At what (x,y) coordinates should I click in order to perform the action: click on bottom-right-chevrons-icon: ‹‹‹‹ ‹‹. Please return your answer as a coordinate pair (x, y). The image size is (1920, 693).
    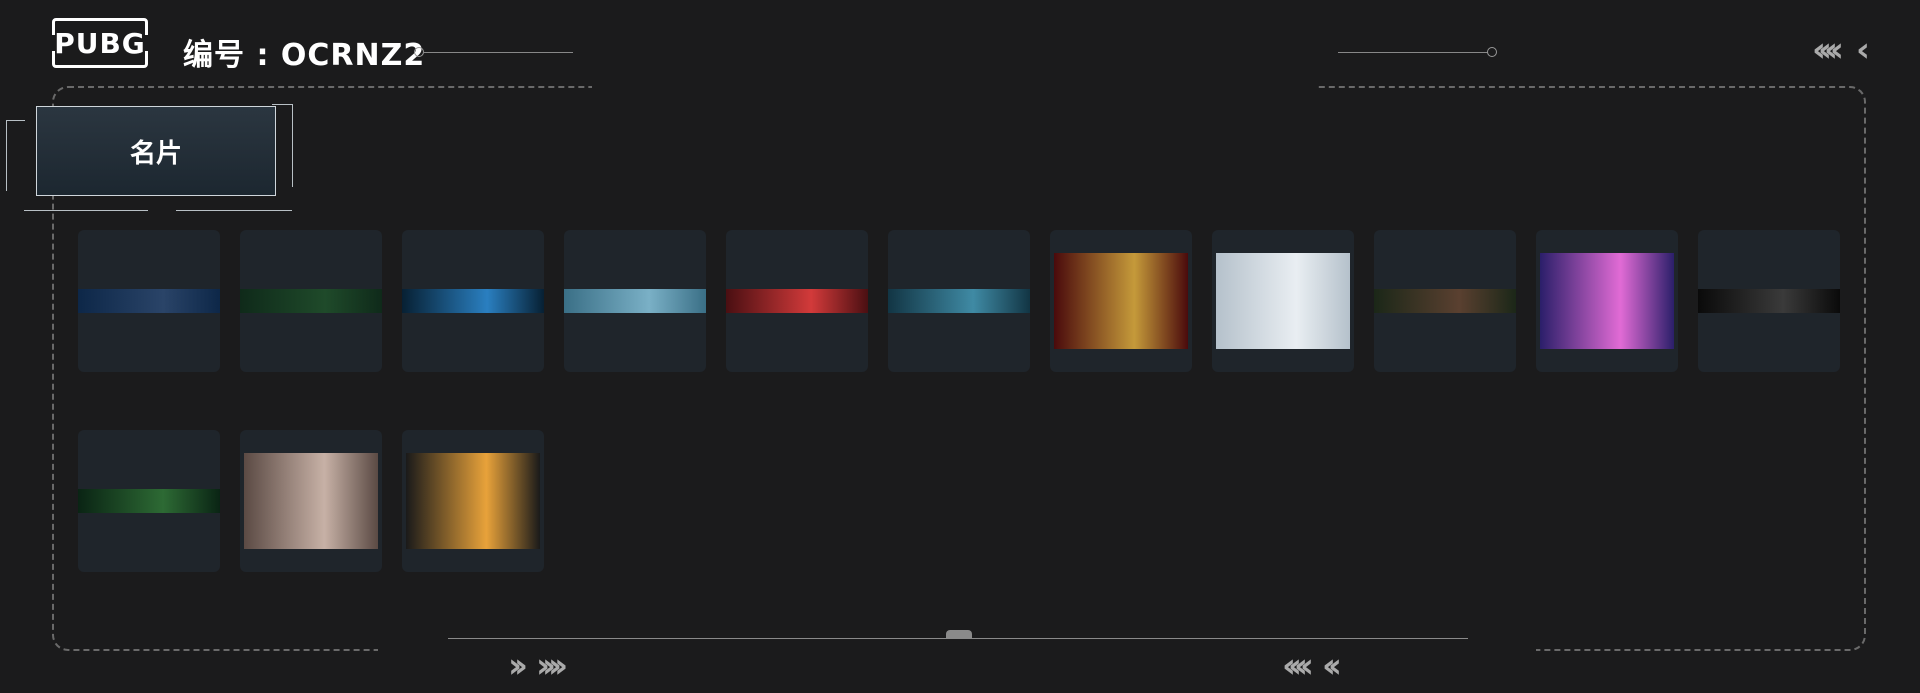
    Looking at the image, I should click on (1312, 666).